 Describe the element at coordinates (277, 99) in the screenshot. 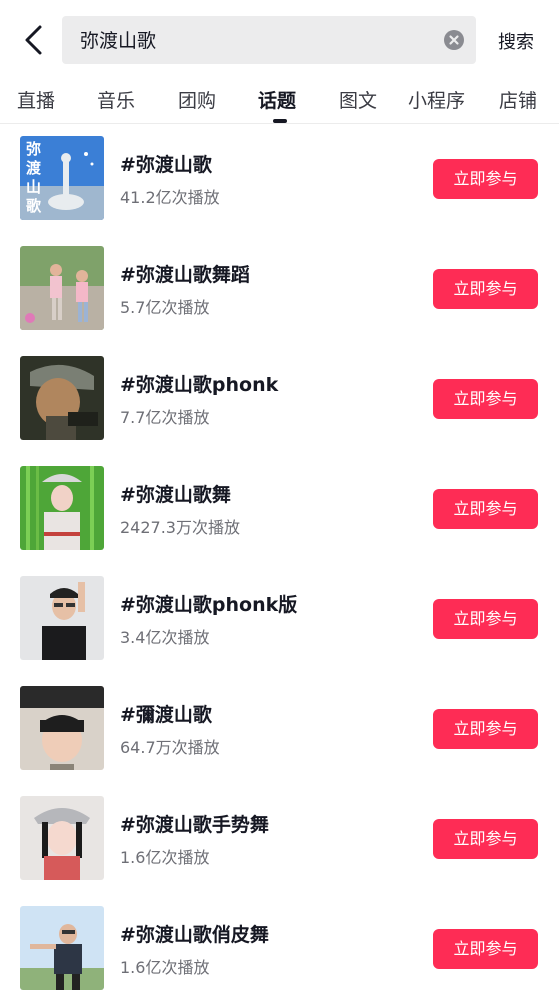

I see `tab-topics: 话题` at that location.